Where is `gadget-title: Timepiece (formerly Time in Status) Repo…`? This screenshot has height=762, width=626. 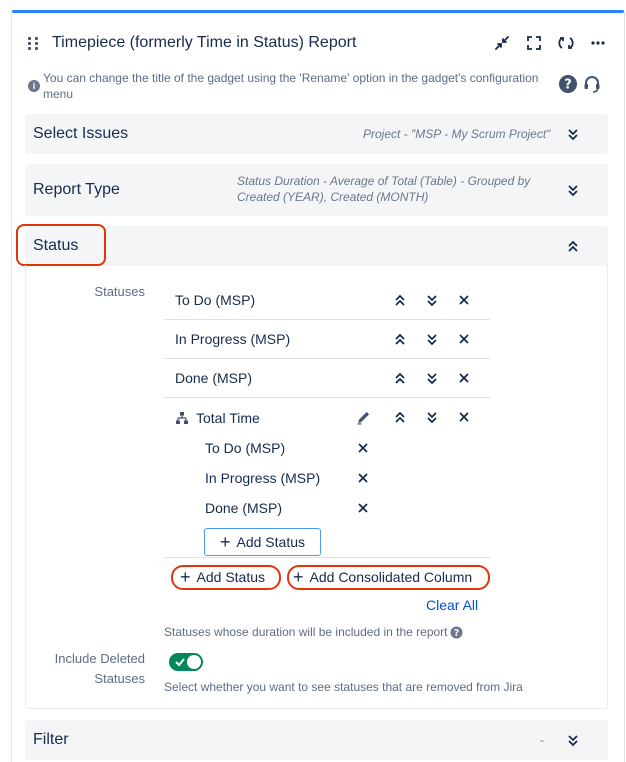
gadget-title: Timepiece (formerly Time in Status) Repo… is located at coordinates (204, 42).